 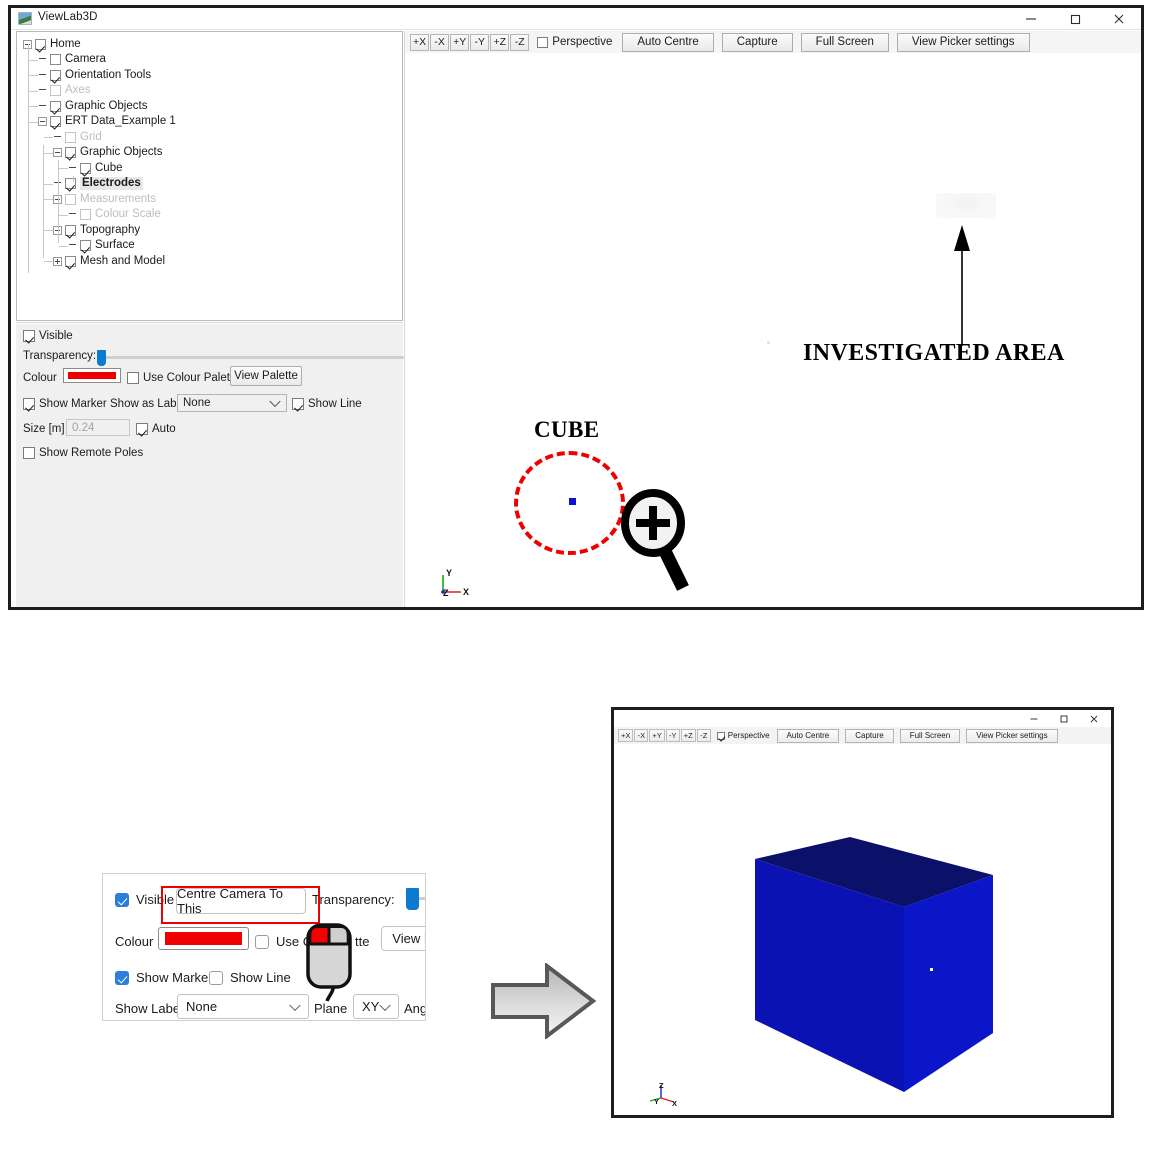 I want to click on popup-show-line-checkbox, so click(x=216, y=977).